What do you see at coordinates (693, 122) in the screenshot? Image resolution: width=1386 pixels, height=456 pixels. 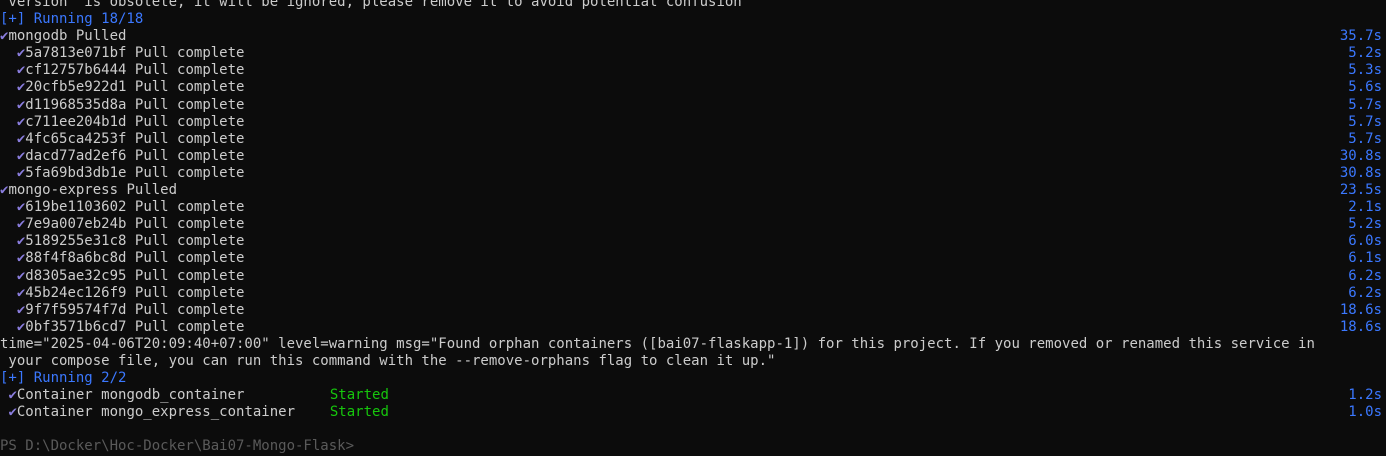 I see `layer-row: ✔c711ee204b1d Pull complete 5.7s` at bounding box center [693, 122].